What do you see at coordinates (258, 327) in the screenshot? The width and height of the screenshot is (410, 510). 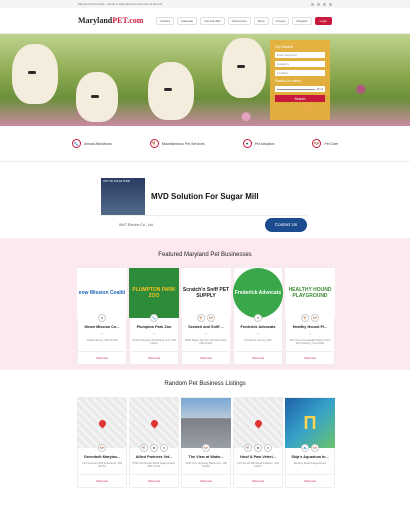 I see `business-name: Frederick Advocats` at bounding box center [258, 327].